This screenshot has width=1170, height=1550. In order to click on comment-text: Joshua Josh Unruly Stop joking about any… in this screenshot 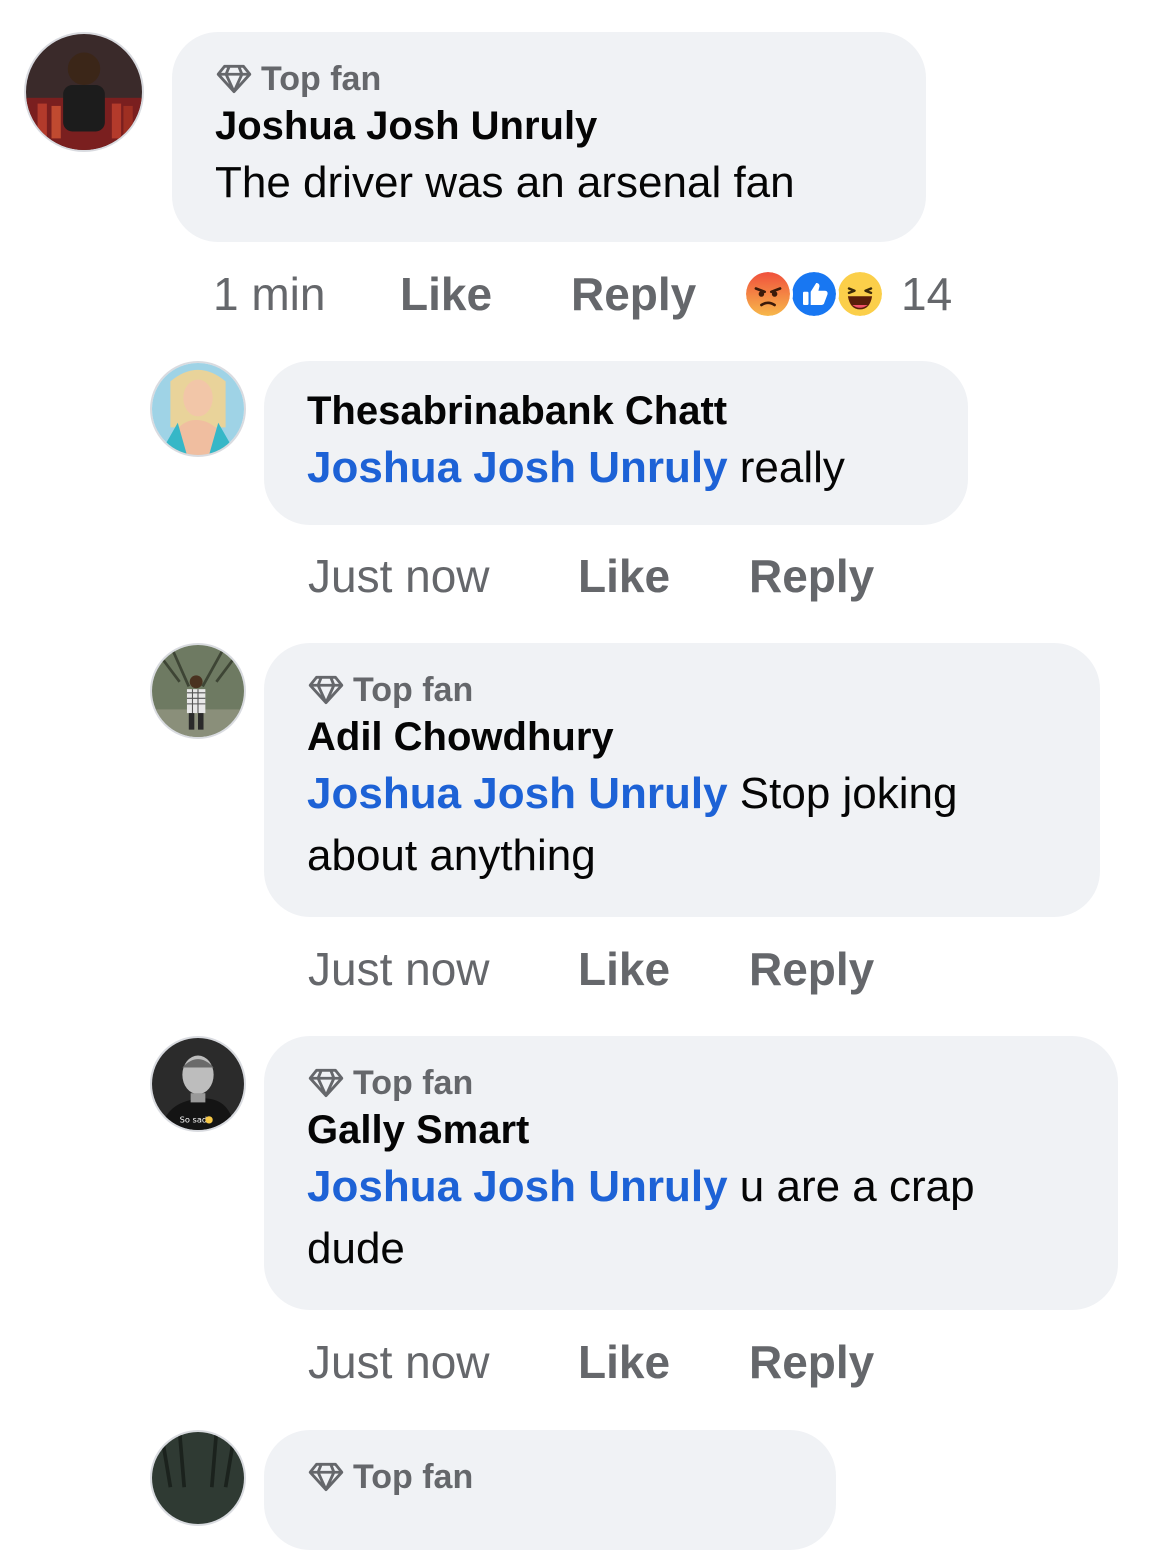, I will do `click(677, 825)`.